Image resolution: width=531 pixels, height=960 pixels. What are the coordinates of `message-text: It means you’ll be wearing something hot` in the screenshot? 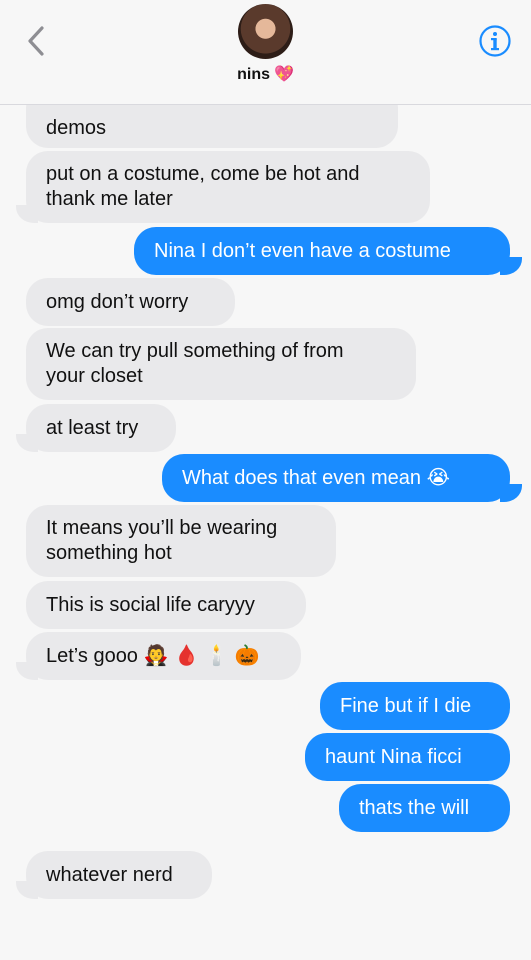 It's located at (162, 540).